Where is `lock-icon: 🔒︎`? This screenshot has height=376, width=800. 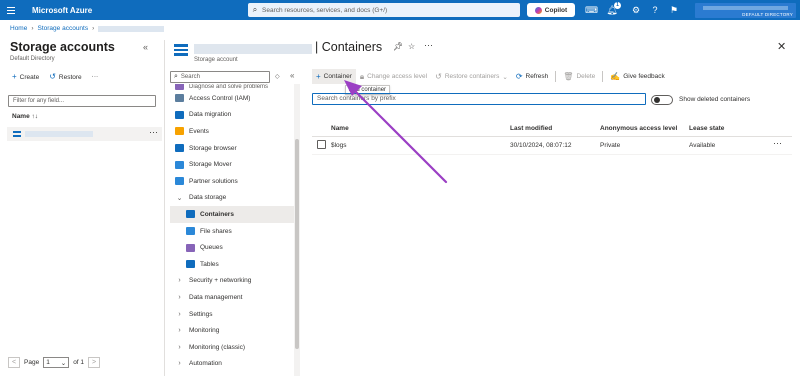
lock-icon: 🔒︎ is located at coordinates (362, 76).